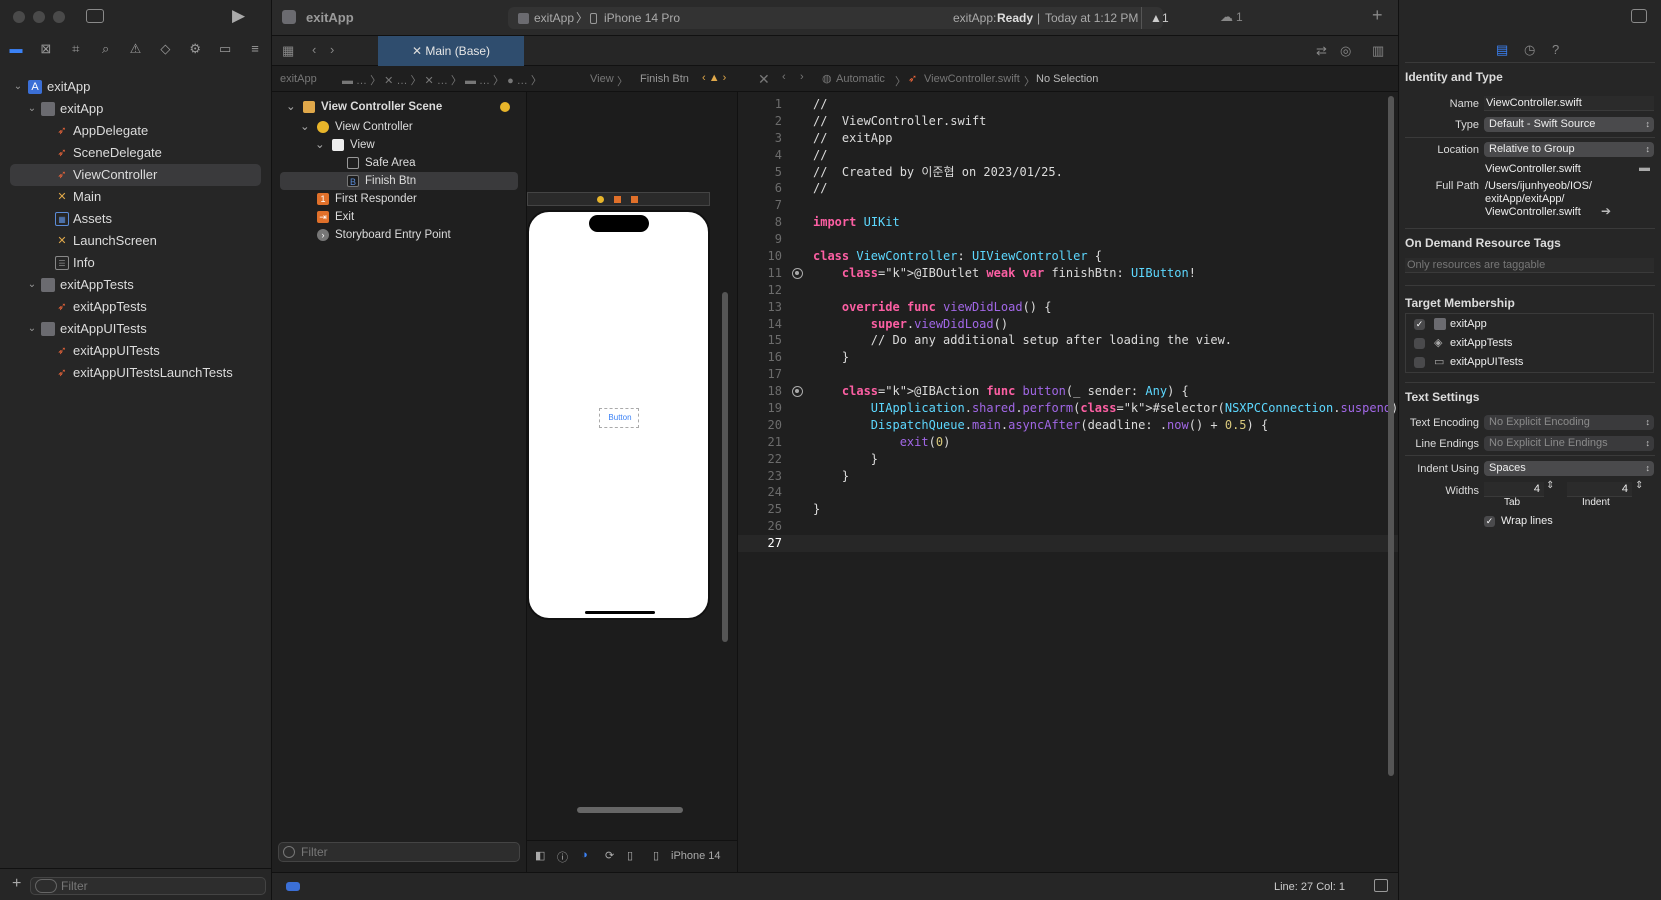  Describe the element at coordinates (618, 199) in the screenshot. I see `scene-dock` at that location.